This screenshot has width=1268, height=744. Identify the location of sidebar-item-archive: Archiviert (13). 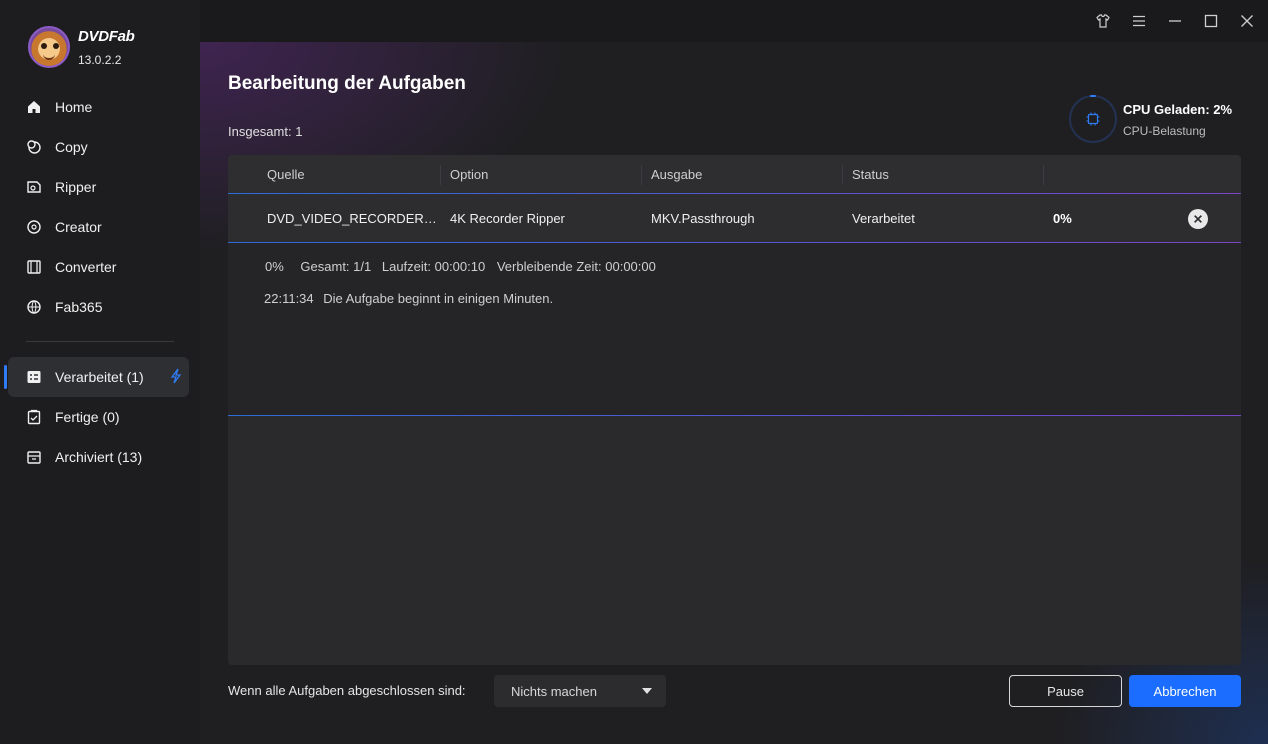
(100, 457).